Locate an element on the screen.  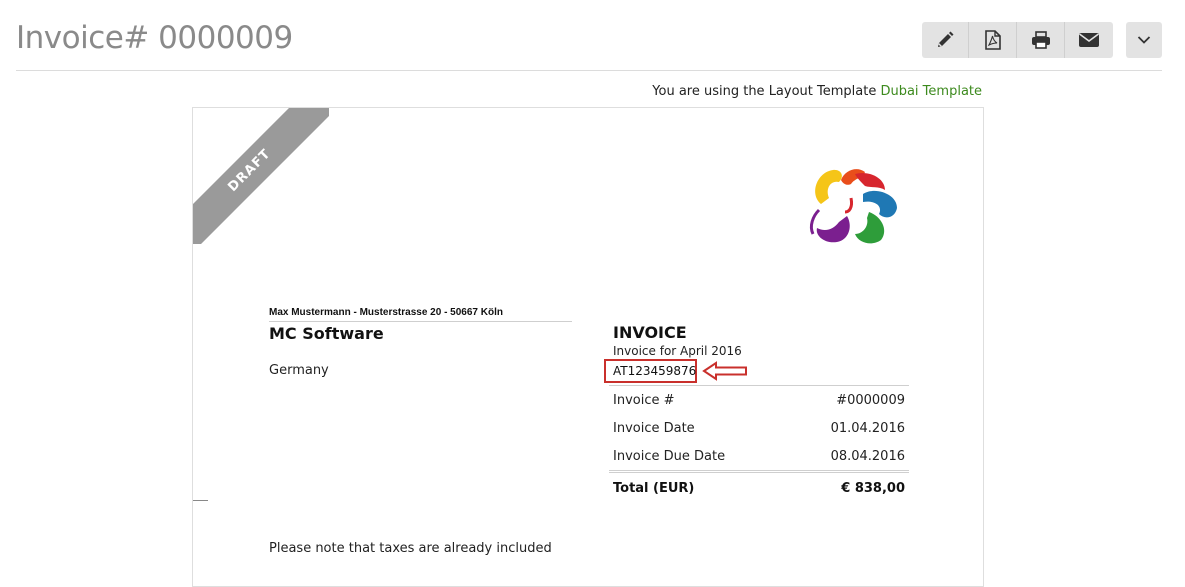
recipient-name: MC Software is located at coordinates (326, 333).